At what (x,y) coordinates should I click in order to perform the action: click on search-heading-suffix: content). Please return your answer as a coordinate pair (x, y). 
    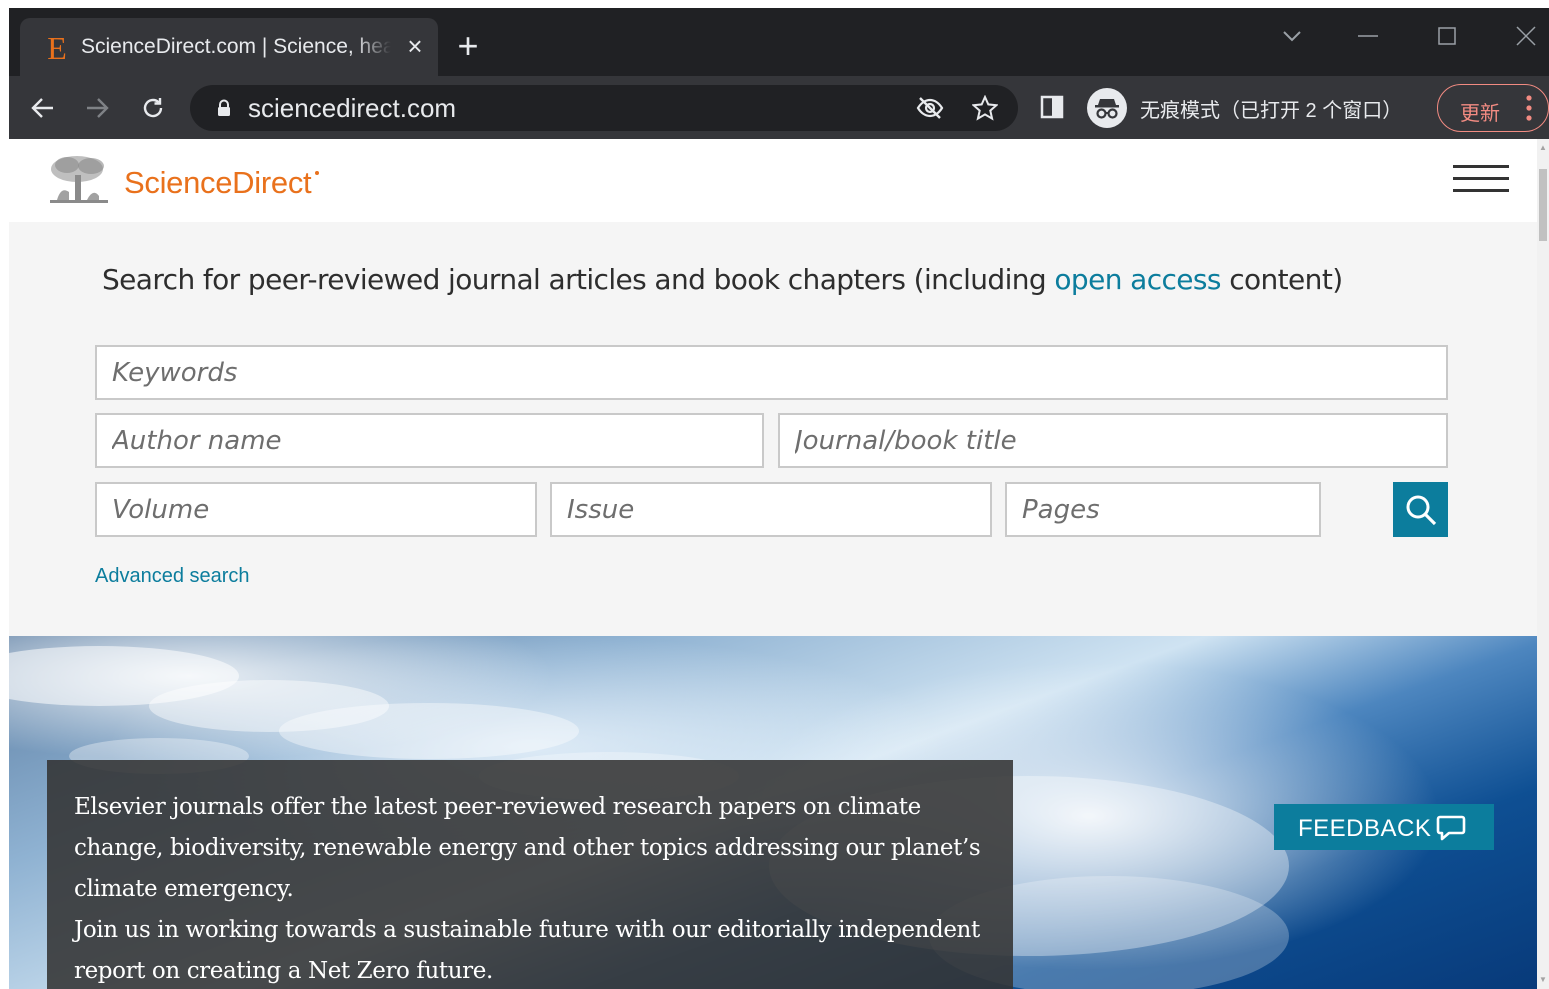
    Looking at the image, I should click on (1281, 279).